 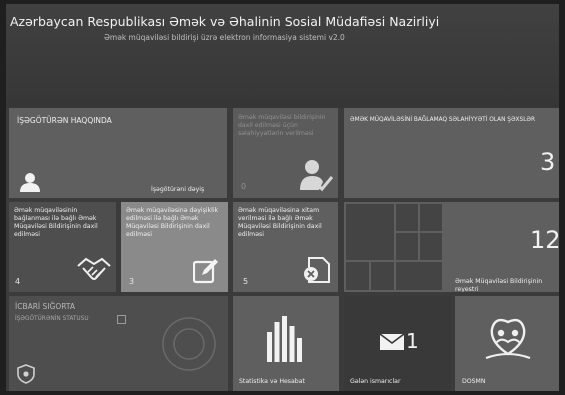 I want to click on tile-registry-count: 12, so click(x=544, y=240).